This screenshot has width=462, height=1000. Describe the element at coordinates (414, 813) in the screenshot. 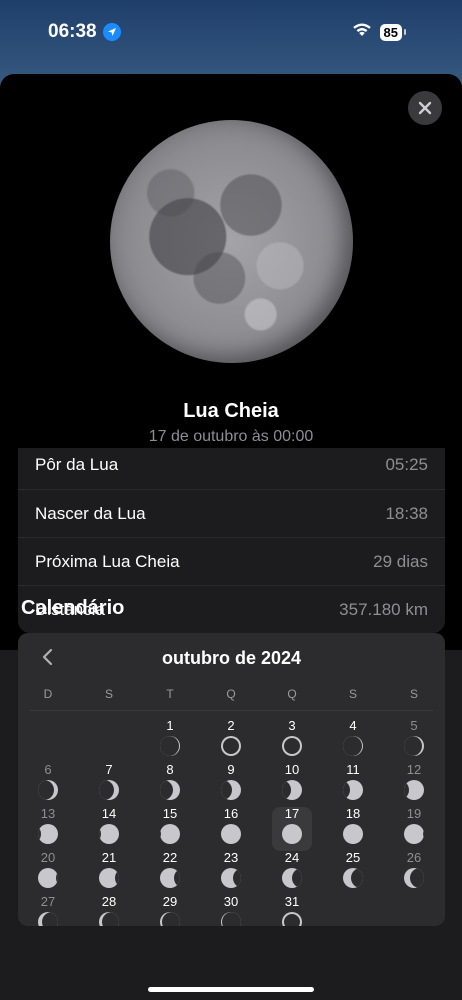

I see `calendar-day-number: 19` at that location.